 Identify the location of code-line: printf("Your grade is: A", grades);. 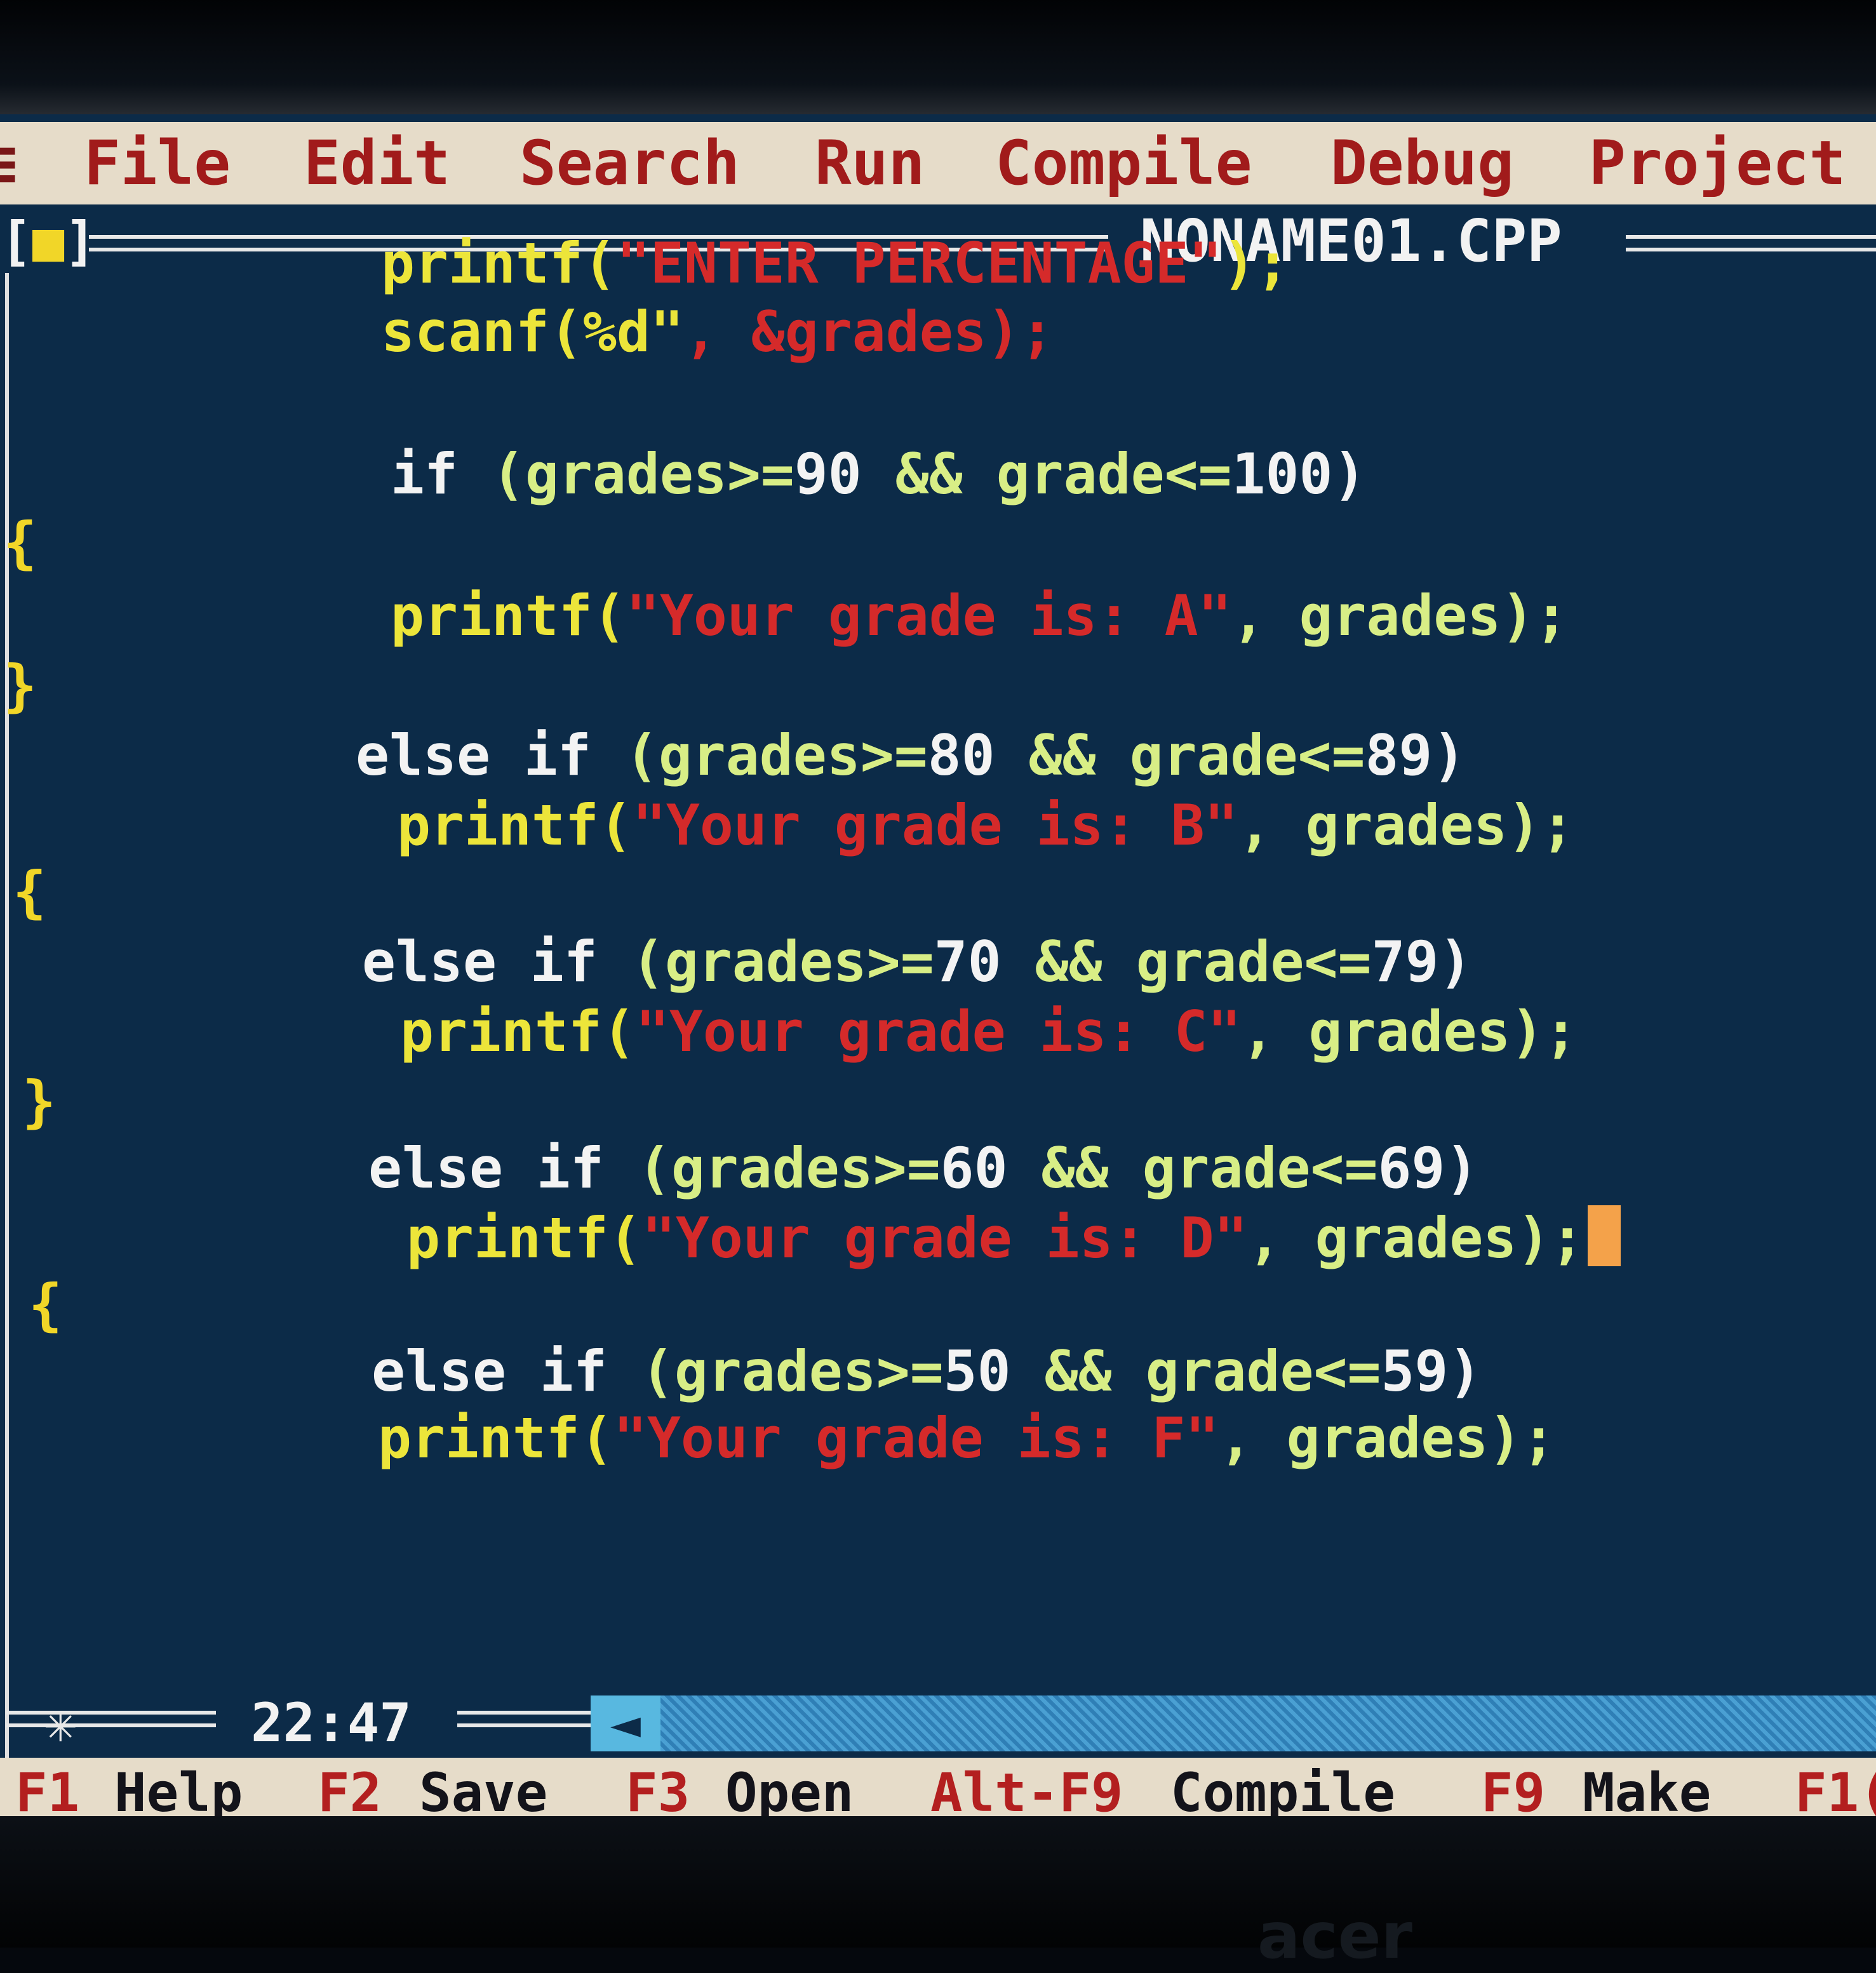
(979, 616).